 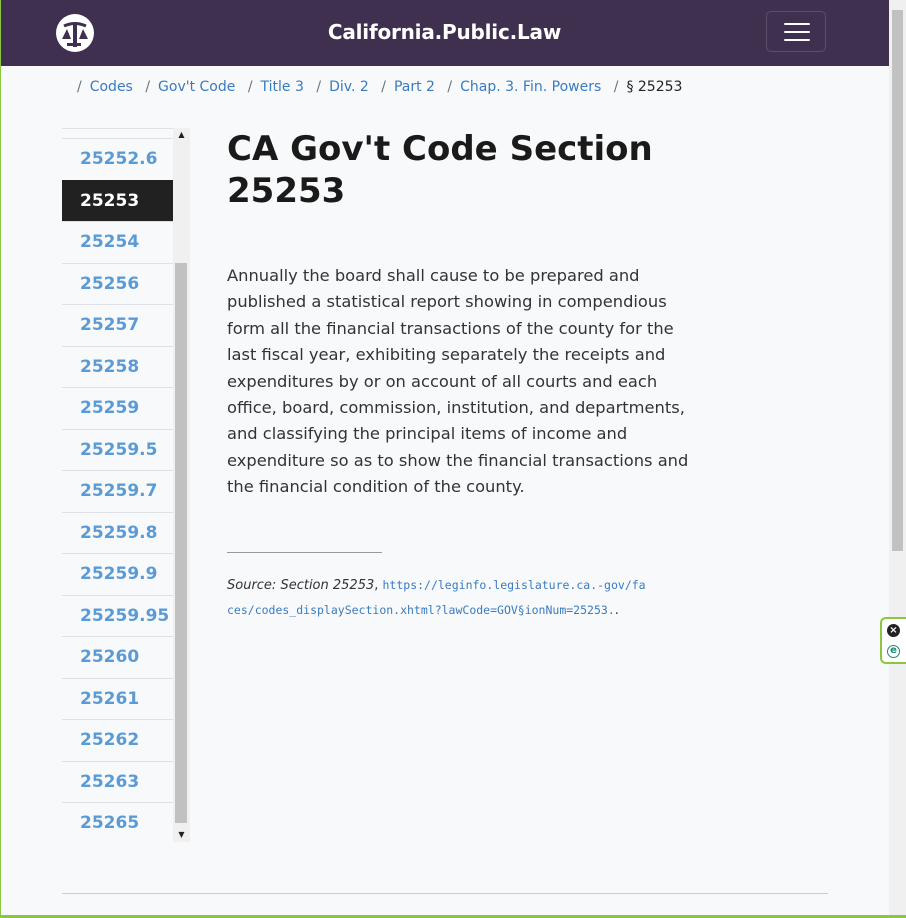 What do you see at coordinates (616, 610) in the screenshot?
I see `source-end: .` at bounding box center [616, 610].